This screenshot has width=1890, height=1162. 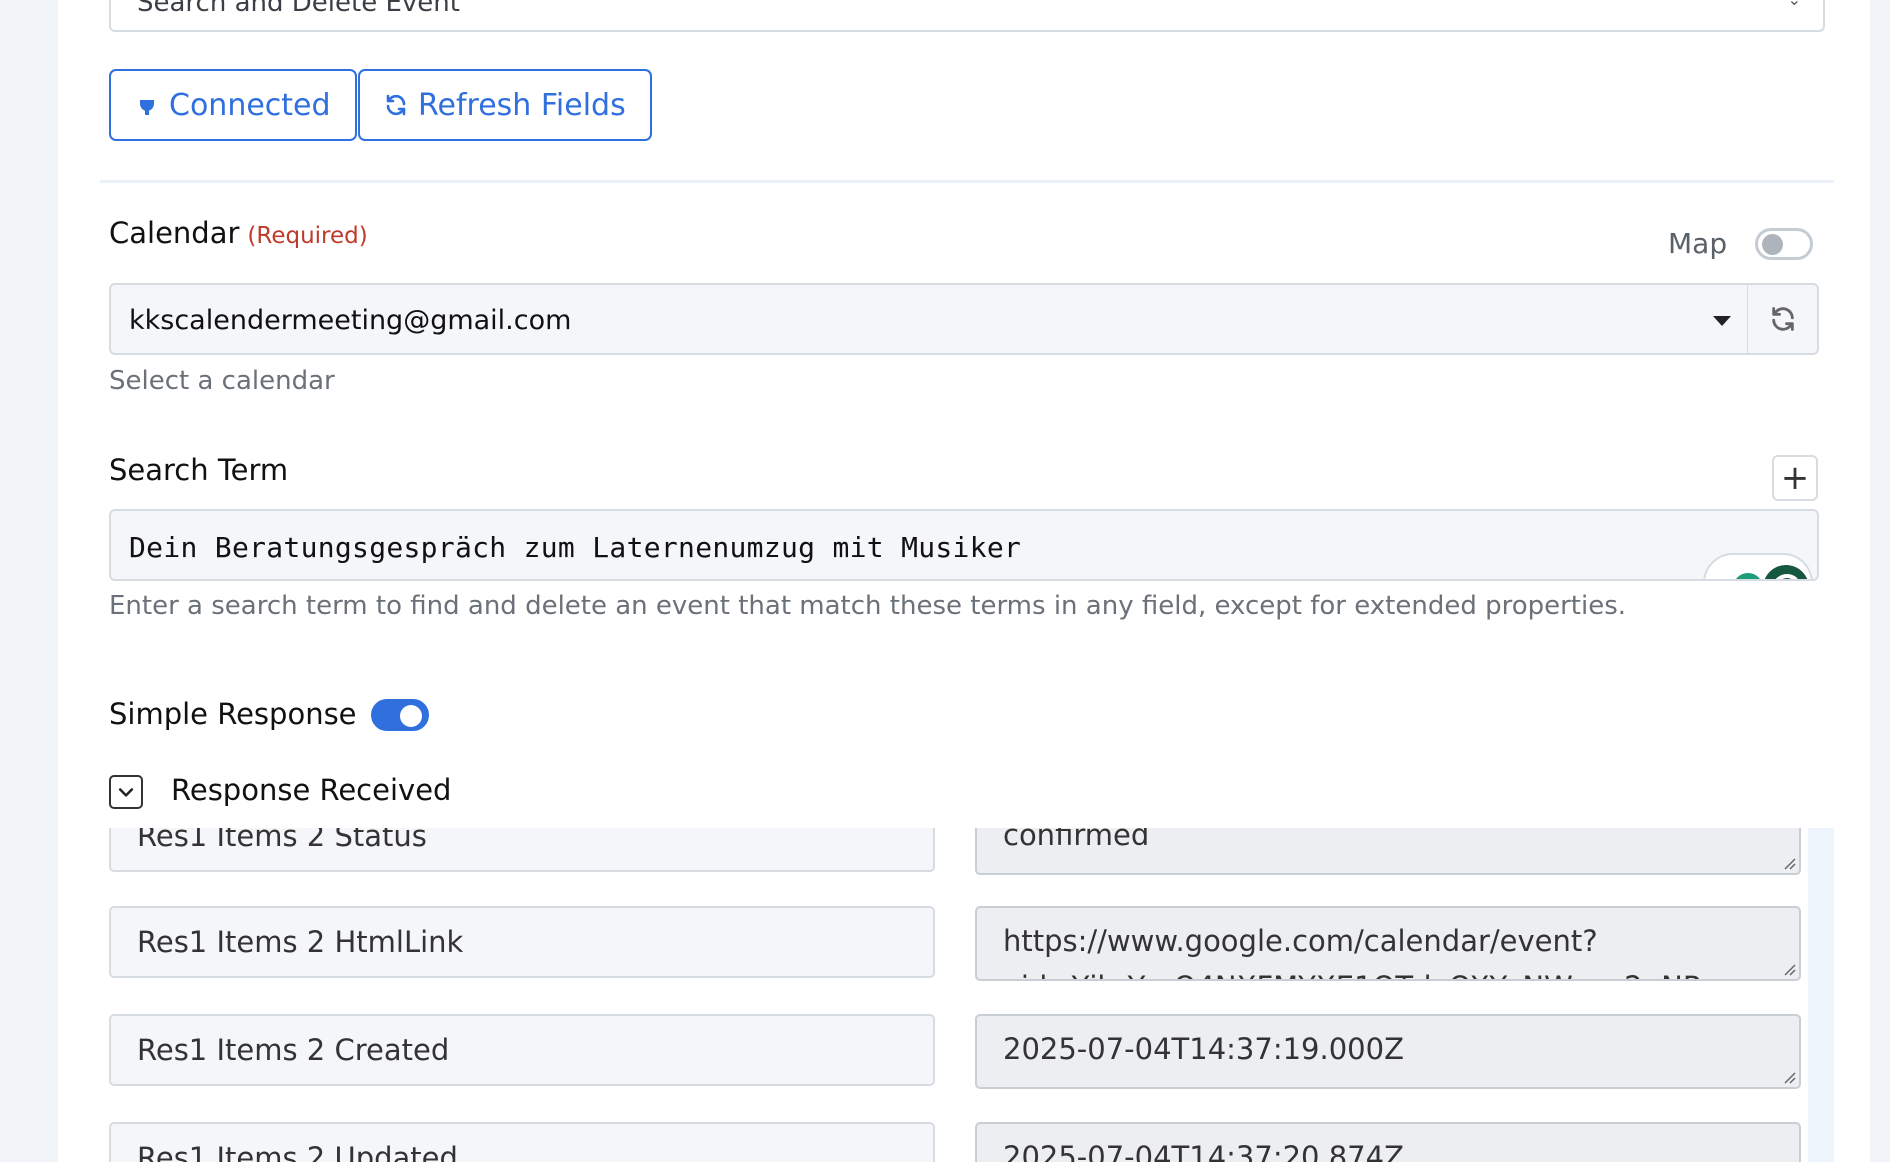 I want to click on response-key: Res1 Items 2 Updated, so click(x=522, y=1142).